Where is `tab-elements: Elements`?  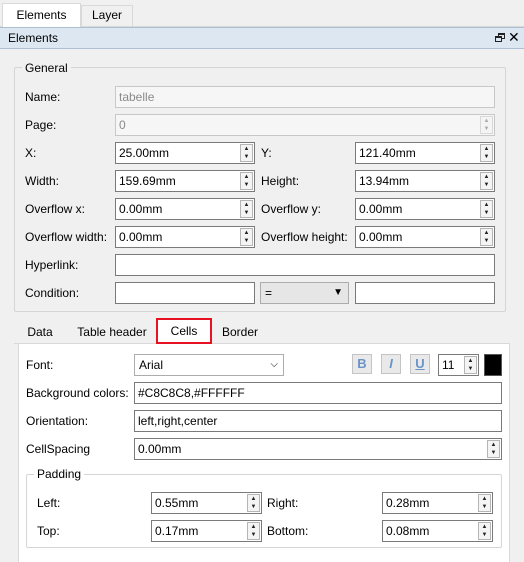
tab-elements: Elements is located at coordinates (41, 15).